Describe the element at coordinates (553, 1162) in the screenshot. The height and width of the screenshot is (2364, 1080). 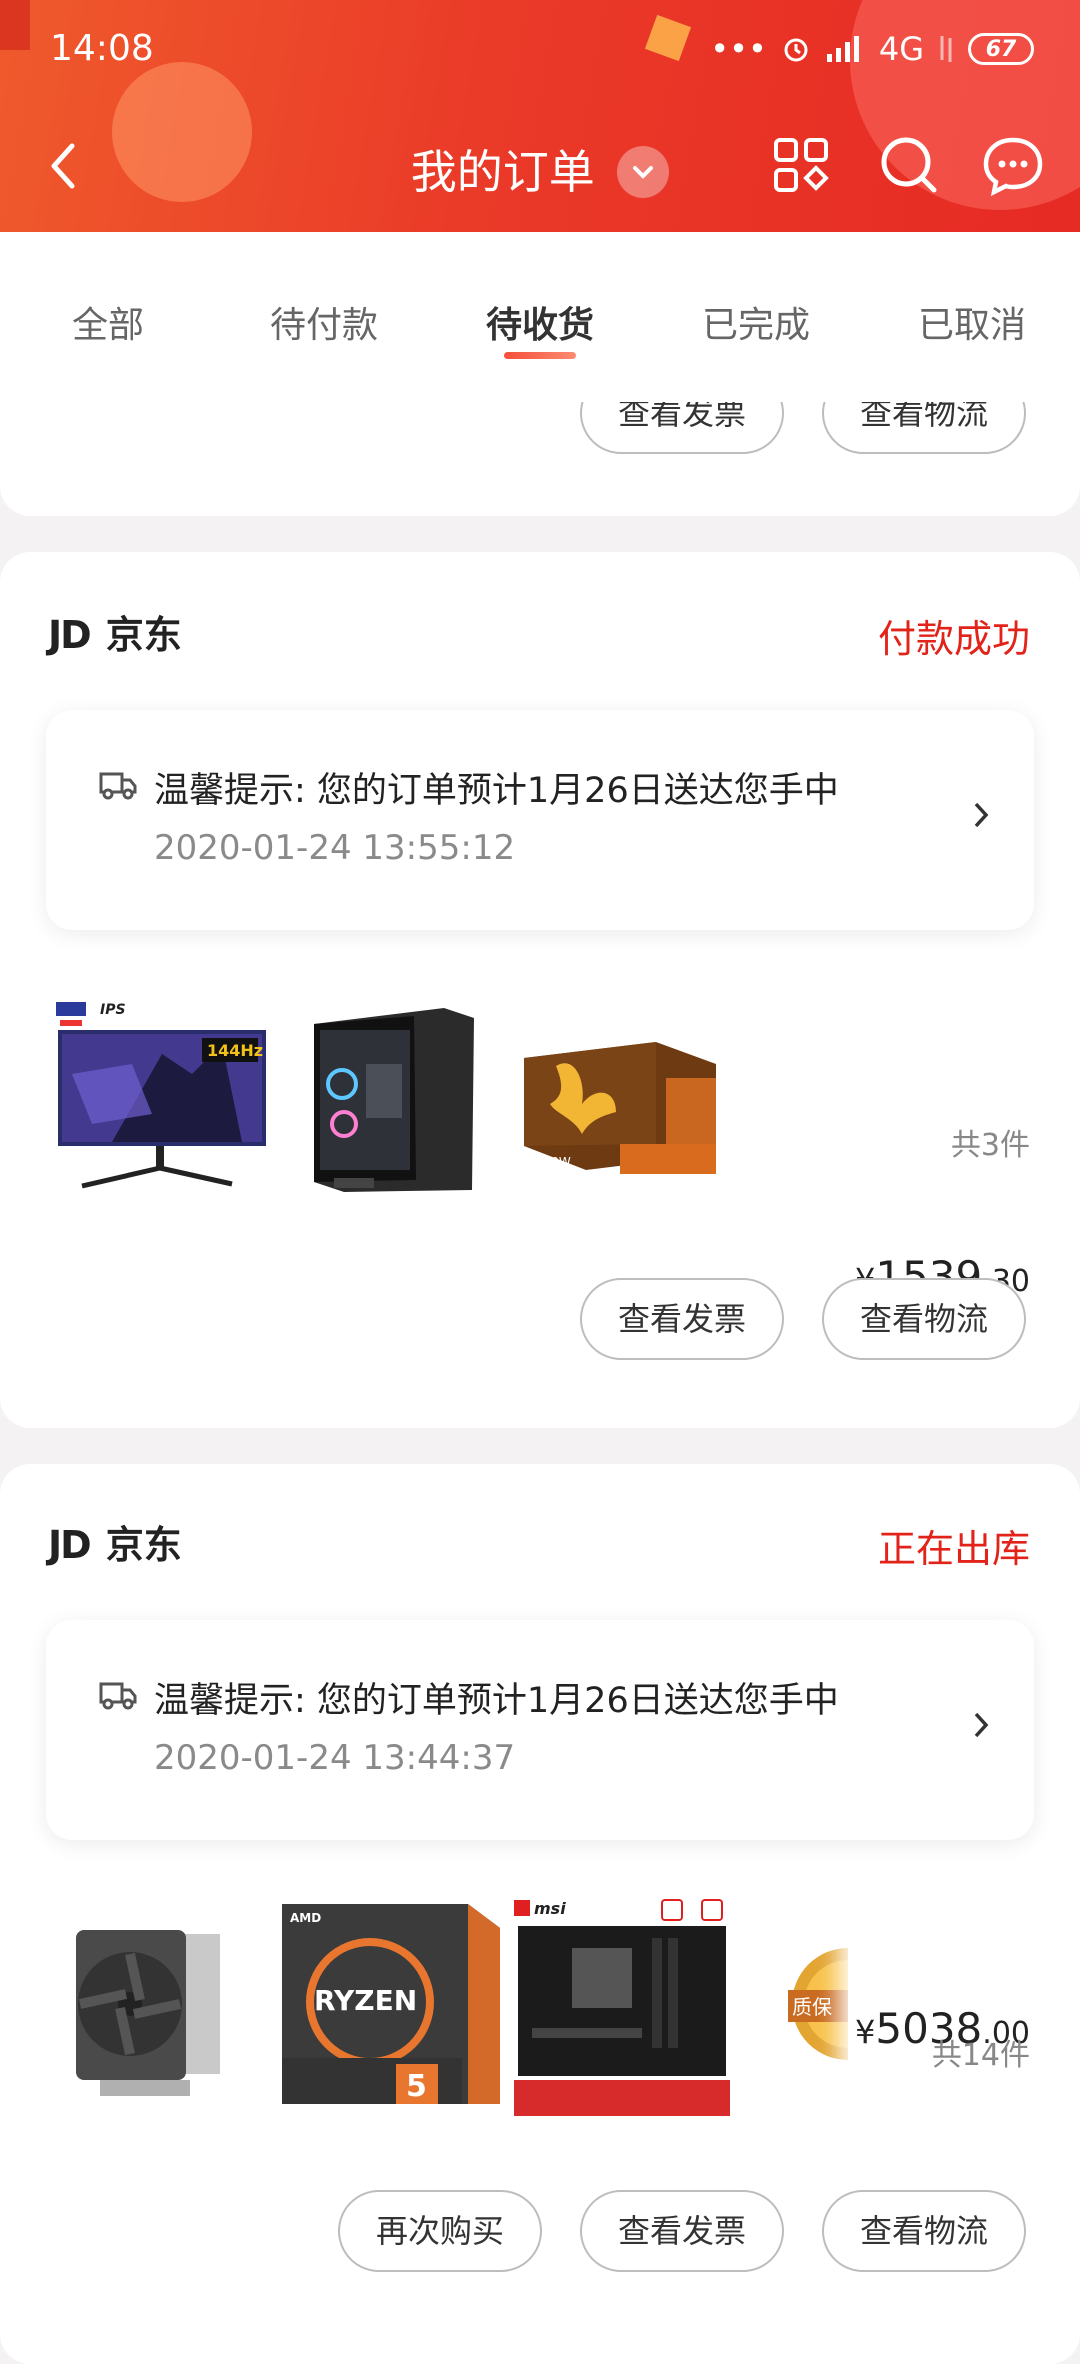
I see `svg-text: 550W` at that location.